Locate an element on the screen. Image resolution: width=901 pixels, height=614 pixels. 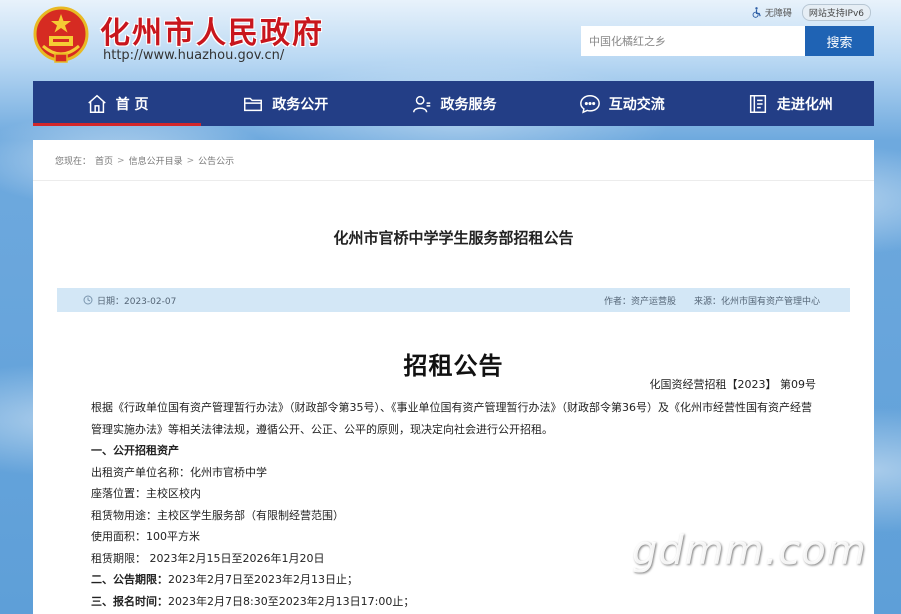
national-emblem-icon is located at coordinates (61, 34).